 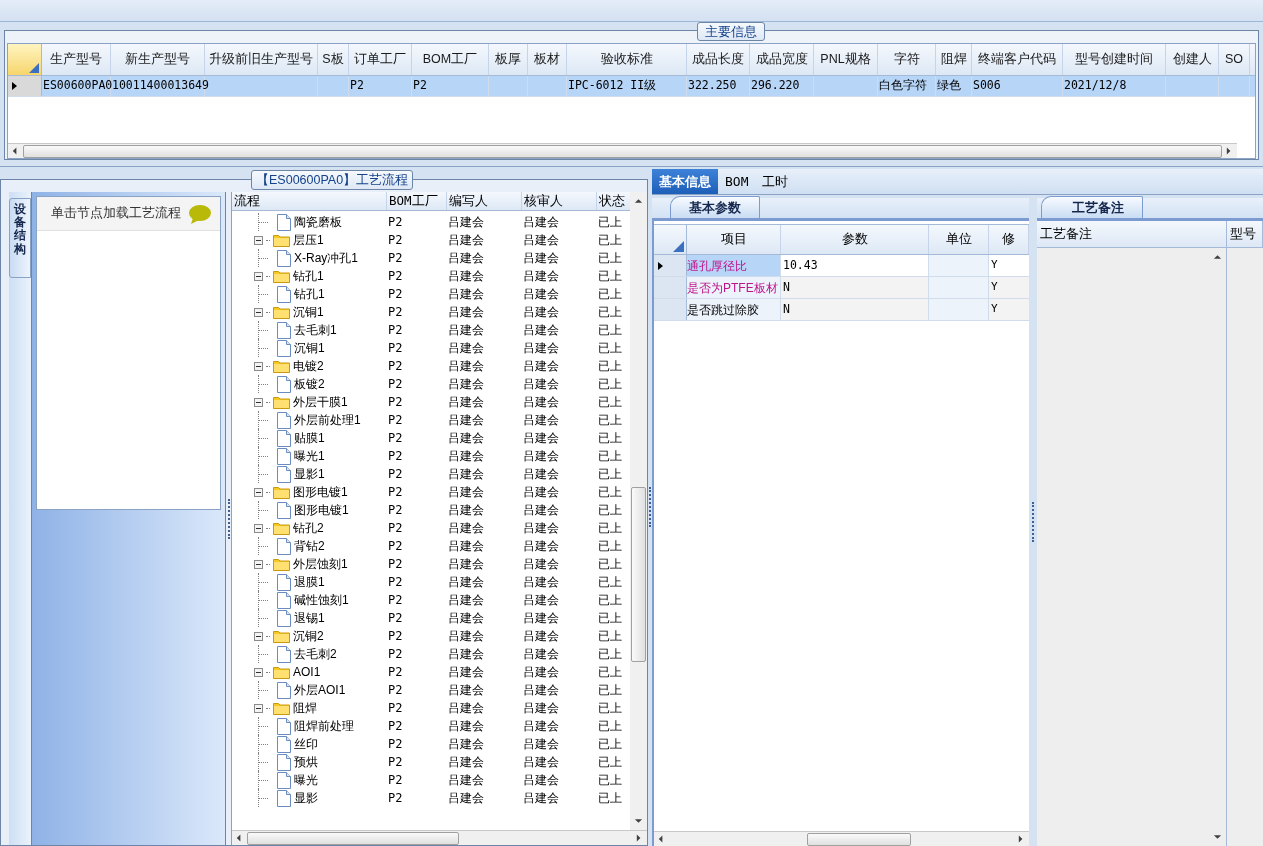 What do you see at coordinates (782, 59) in the screenshot?
I see `column-header: 成品宽度` at bounding box center [782, 59].